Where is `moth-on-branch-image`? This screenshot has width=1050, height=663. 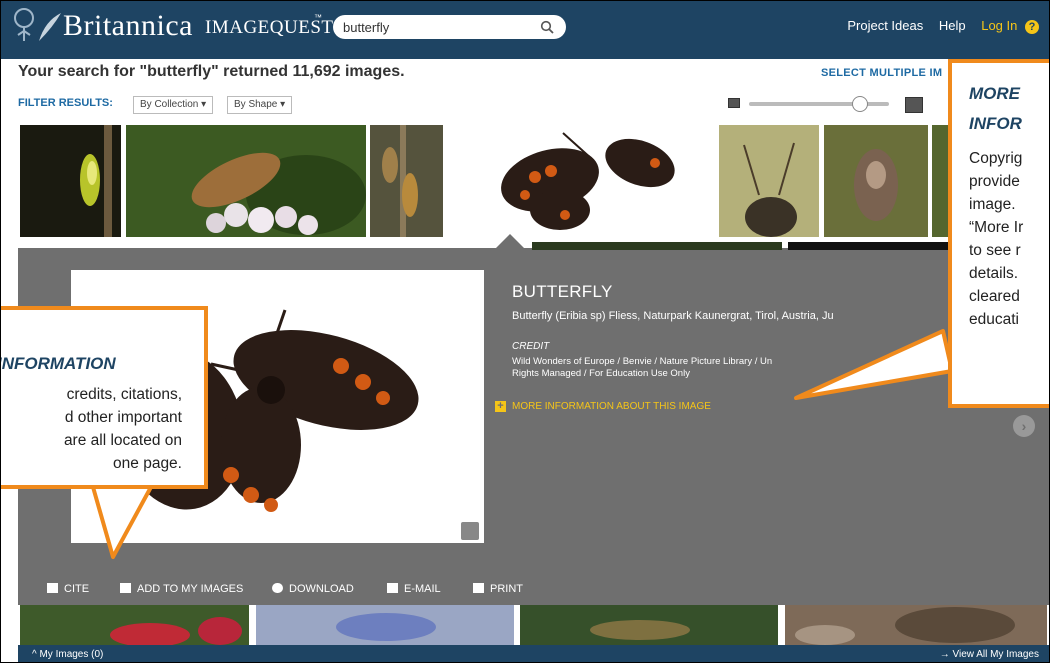 moth-on-branch-image is located at coordinates (406, 181).